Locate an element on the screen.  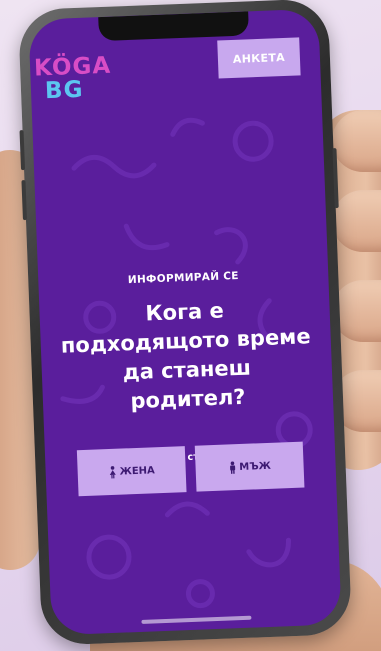
female-button: ЖЕНА is located at coordinates (131, 471).